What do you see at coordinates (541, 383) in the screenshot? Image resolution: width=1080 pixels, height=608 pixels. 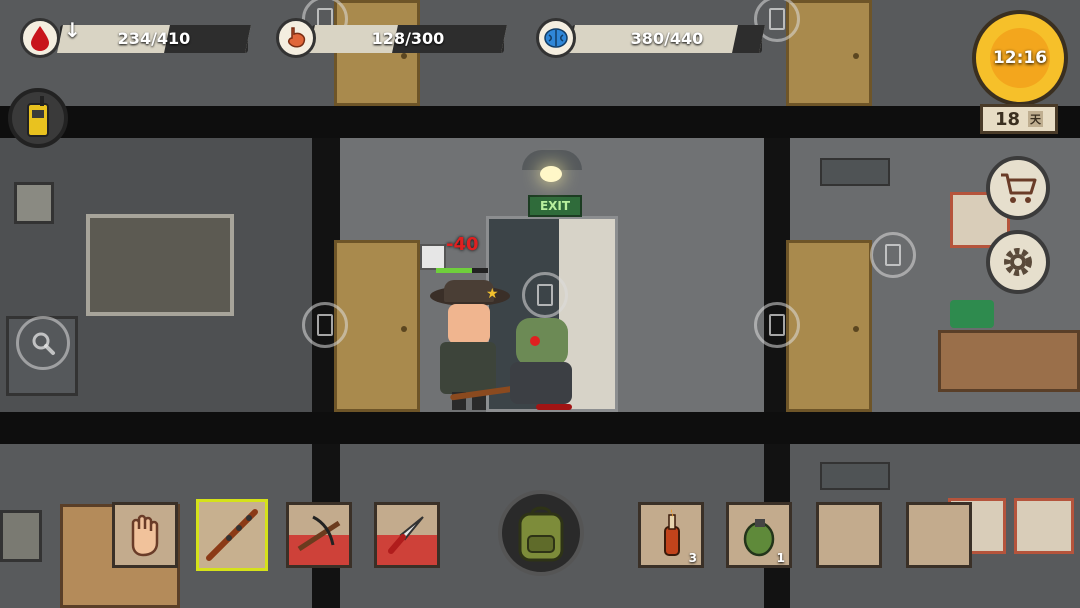 I see `zombie-body` at bounding box center [541, 383].